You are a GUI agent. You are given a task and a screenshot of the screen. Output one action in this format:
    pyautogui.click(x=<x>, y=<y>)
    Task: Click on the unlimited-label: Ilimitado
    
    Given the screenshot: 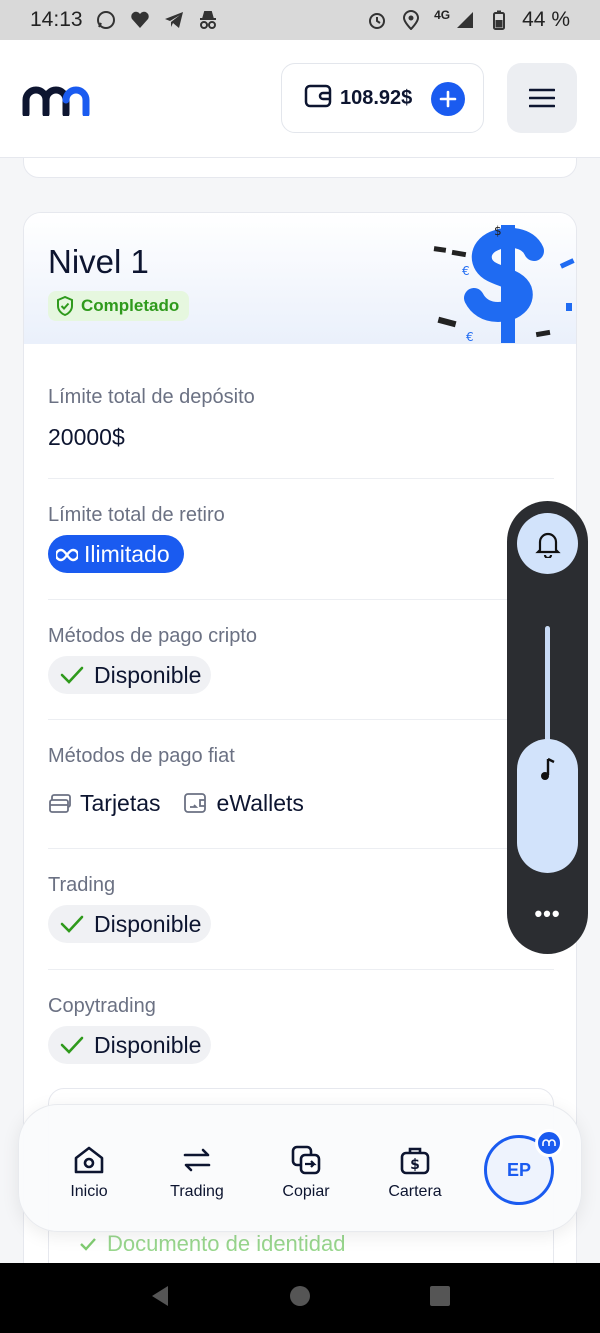 What is the action you would take?
    pyautogui.click(x=127, y=553)
    